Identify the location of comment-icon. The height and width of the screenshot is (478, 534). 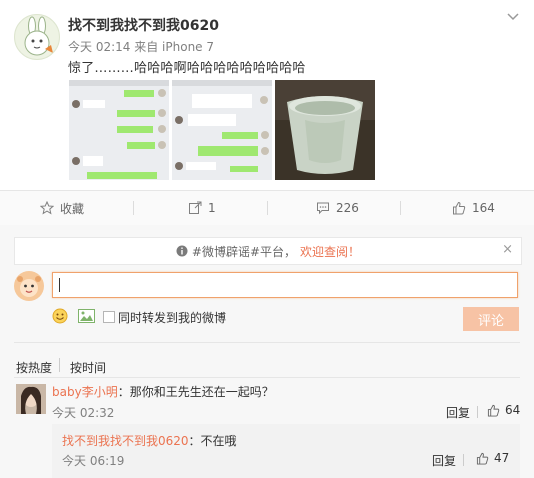
(323, 208).